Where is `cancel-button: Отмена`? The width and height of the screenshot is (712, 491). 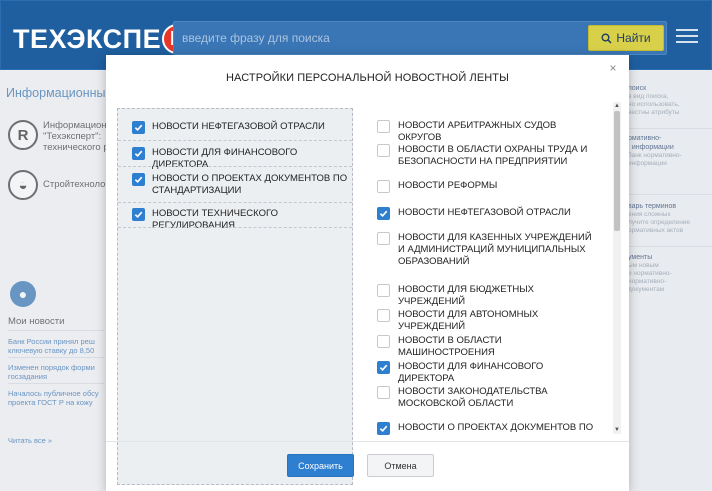 cancel-button: Отмена is located at coordinates (400, 465).